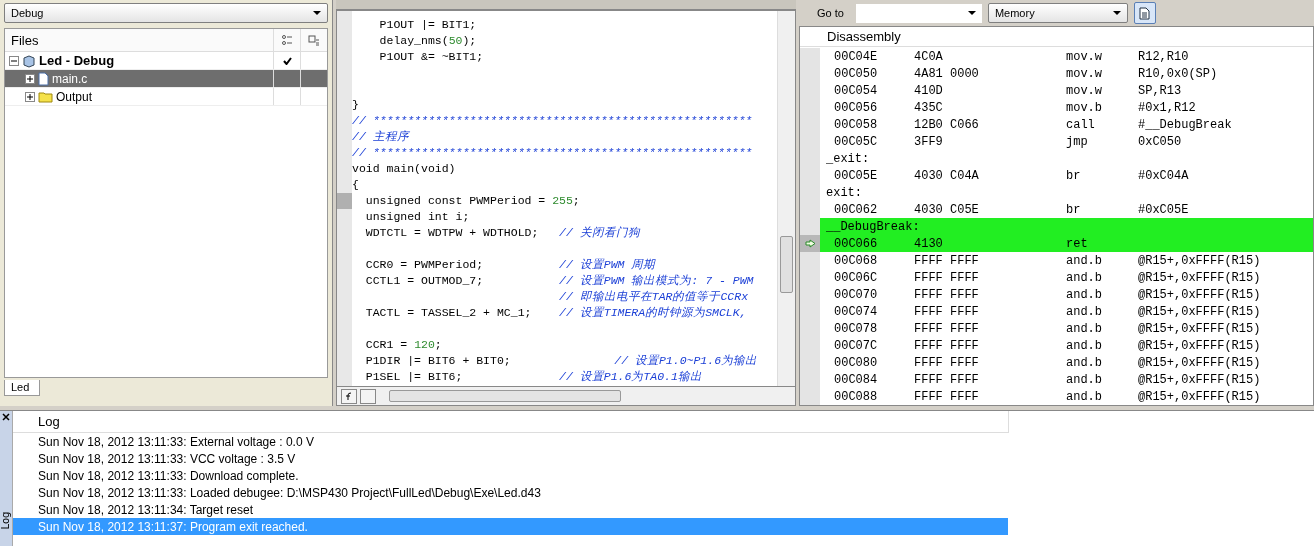 This screenshot has width=1314, height=546. I want to click on log-entry: Sun Nov 18, 2012 13:11:34: Target reset, so click(510, 509).